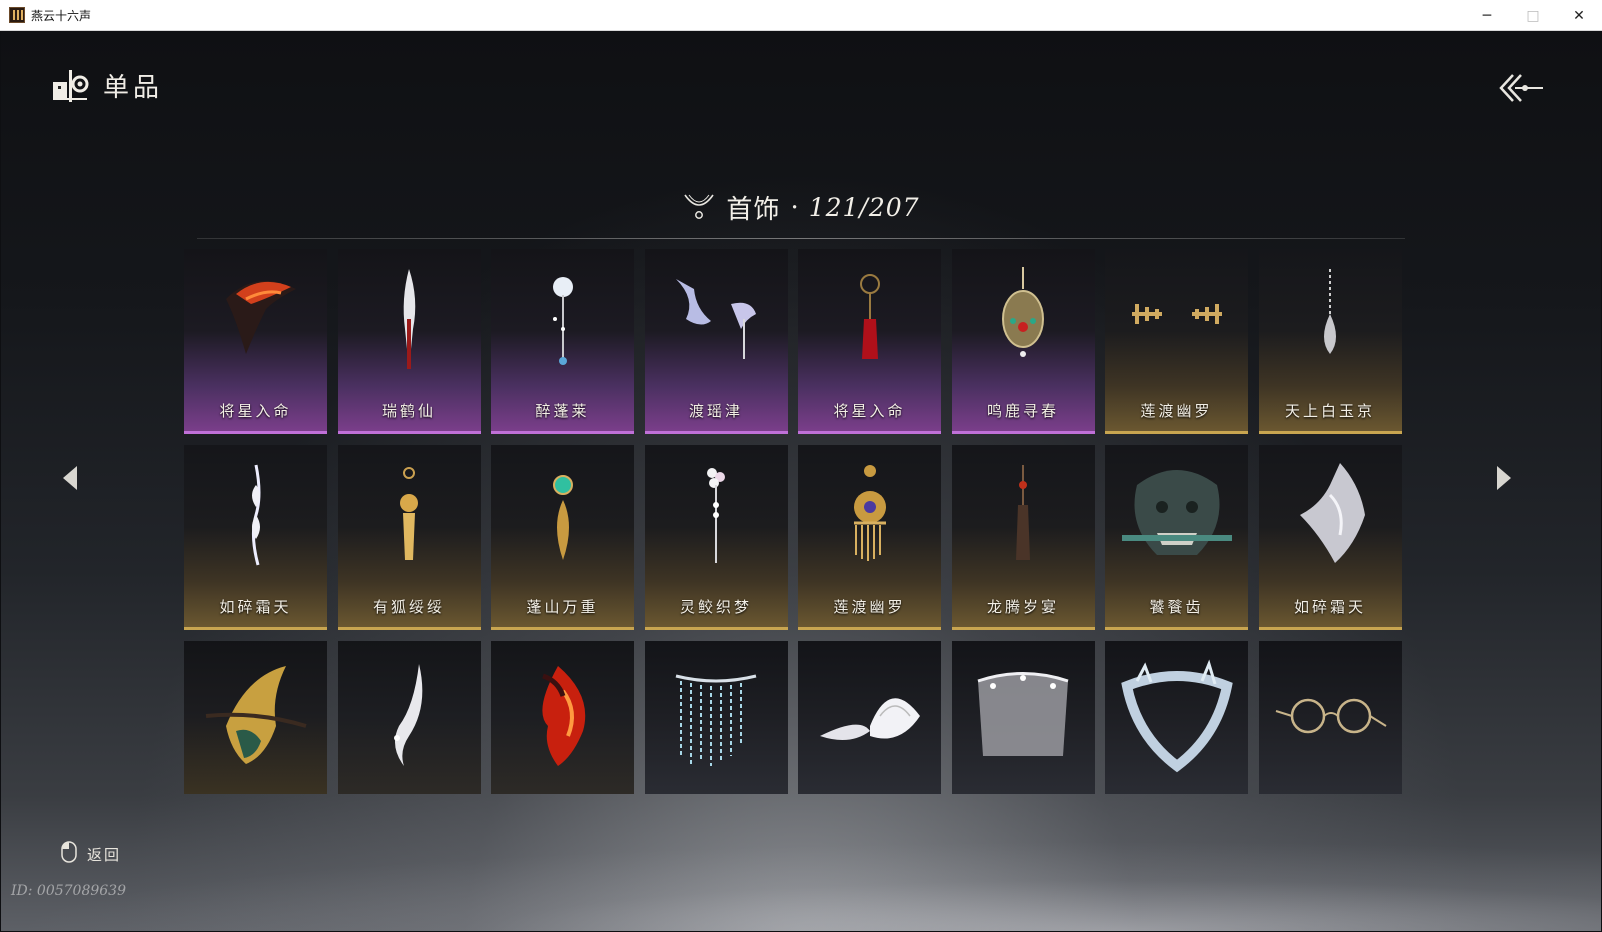 This screenshot has width=1602, height=932. I want to click on item-card: 瑞鹤仙, so click(409, 341).